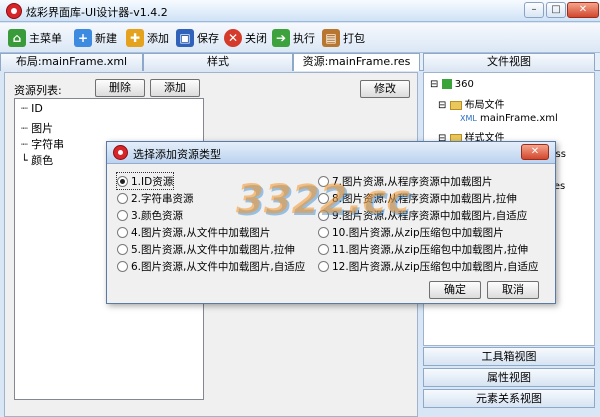 This screenshot has height=417, width=600. I want to click on add-resource-button: 添加, so click(175, 88).